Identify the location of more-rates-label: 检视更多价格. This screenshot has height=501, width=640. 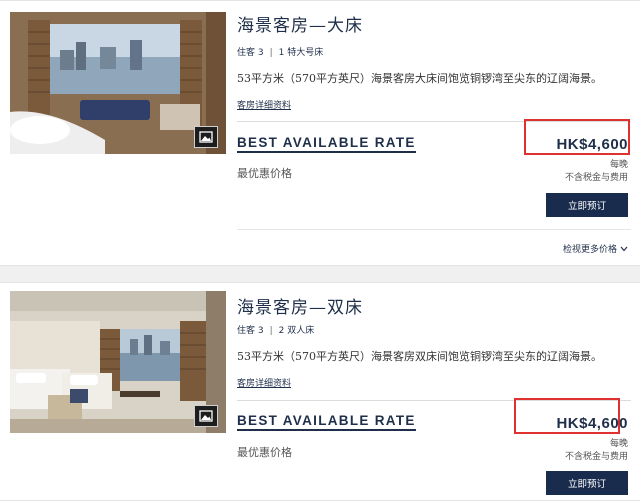
(589, 250).